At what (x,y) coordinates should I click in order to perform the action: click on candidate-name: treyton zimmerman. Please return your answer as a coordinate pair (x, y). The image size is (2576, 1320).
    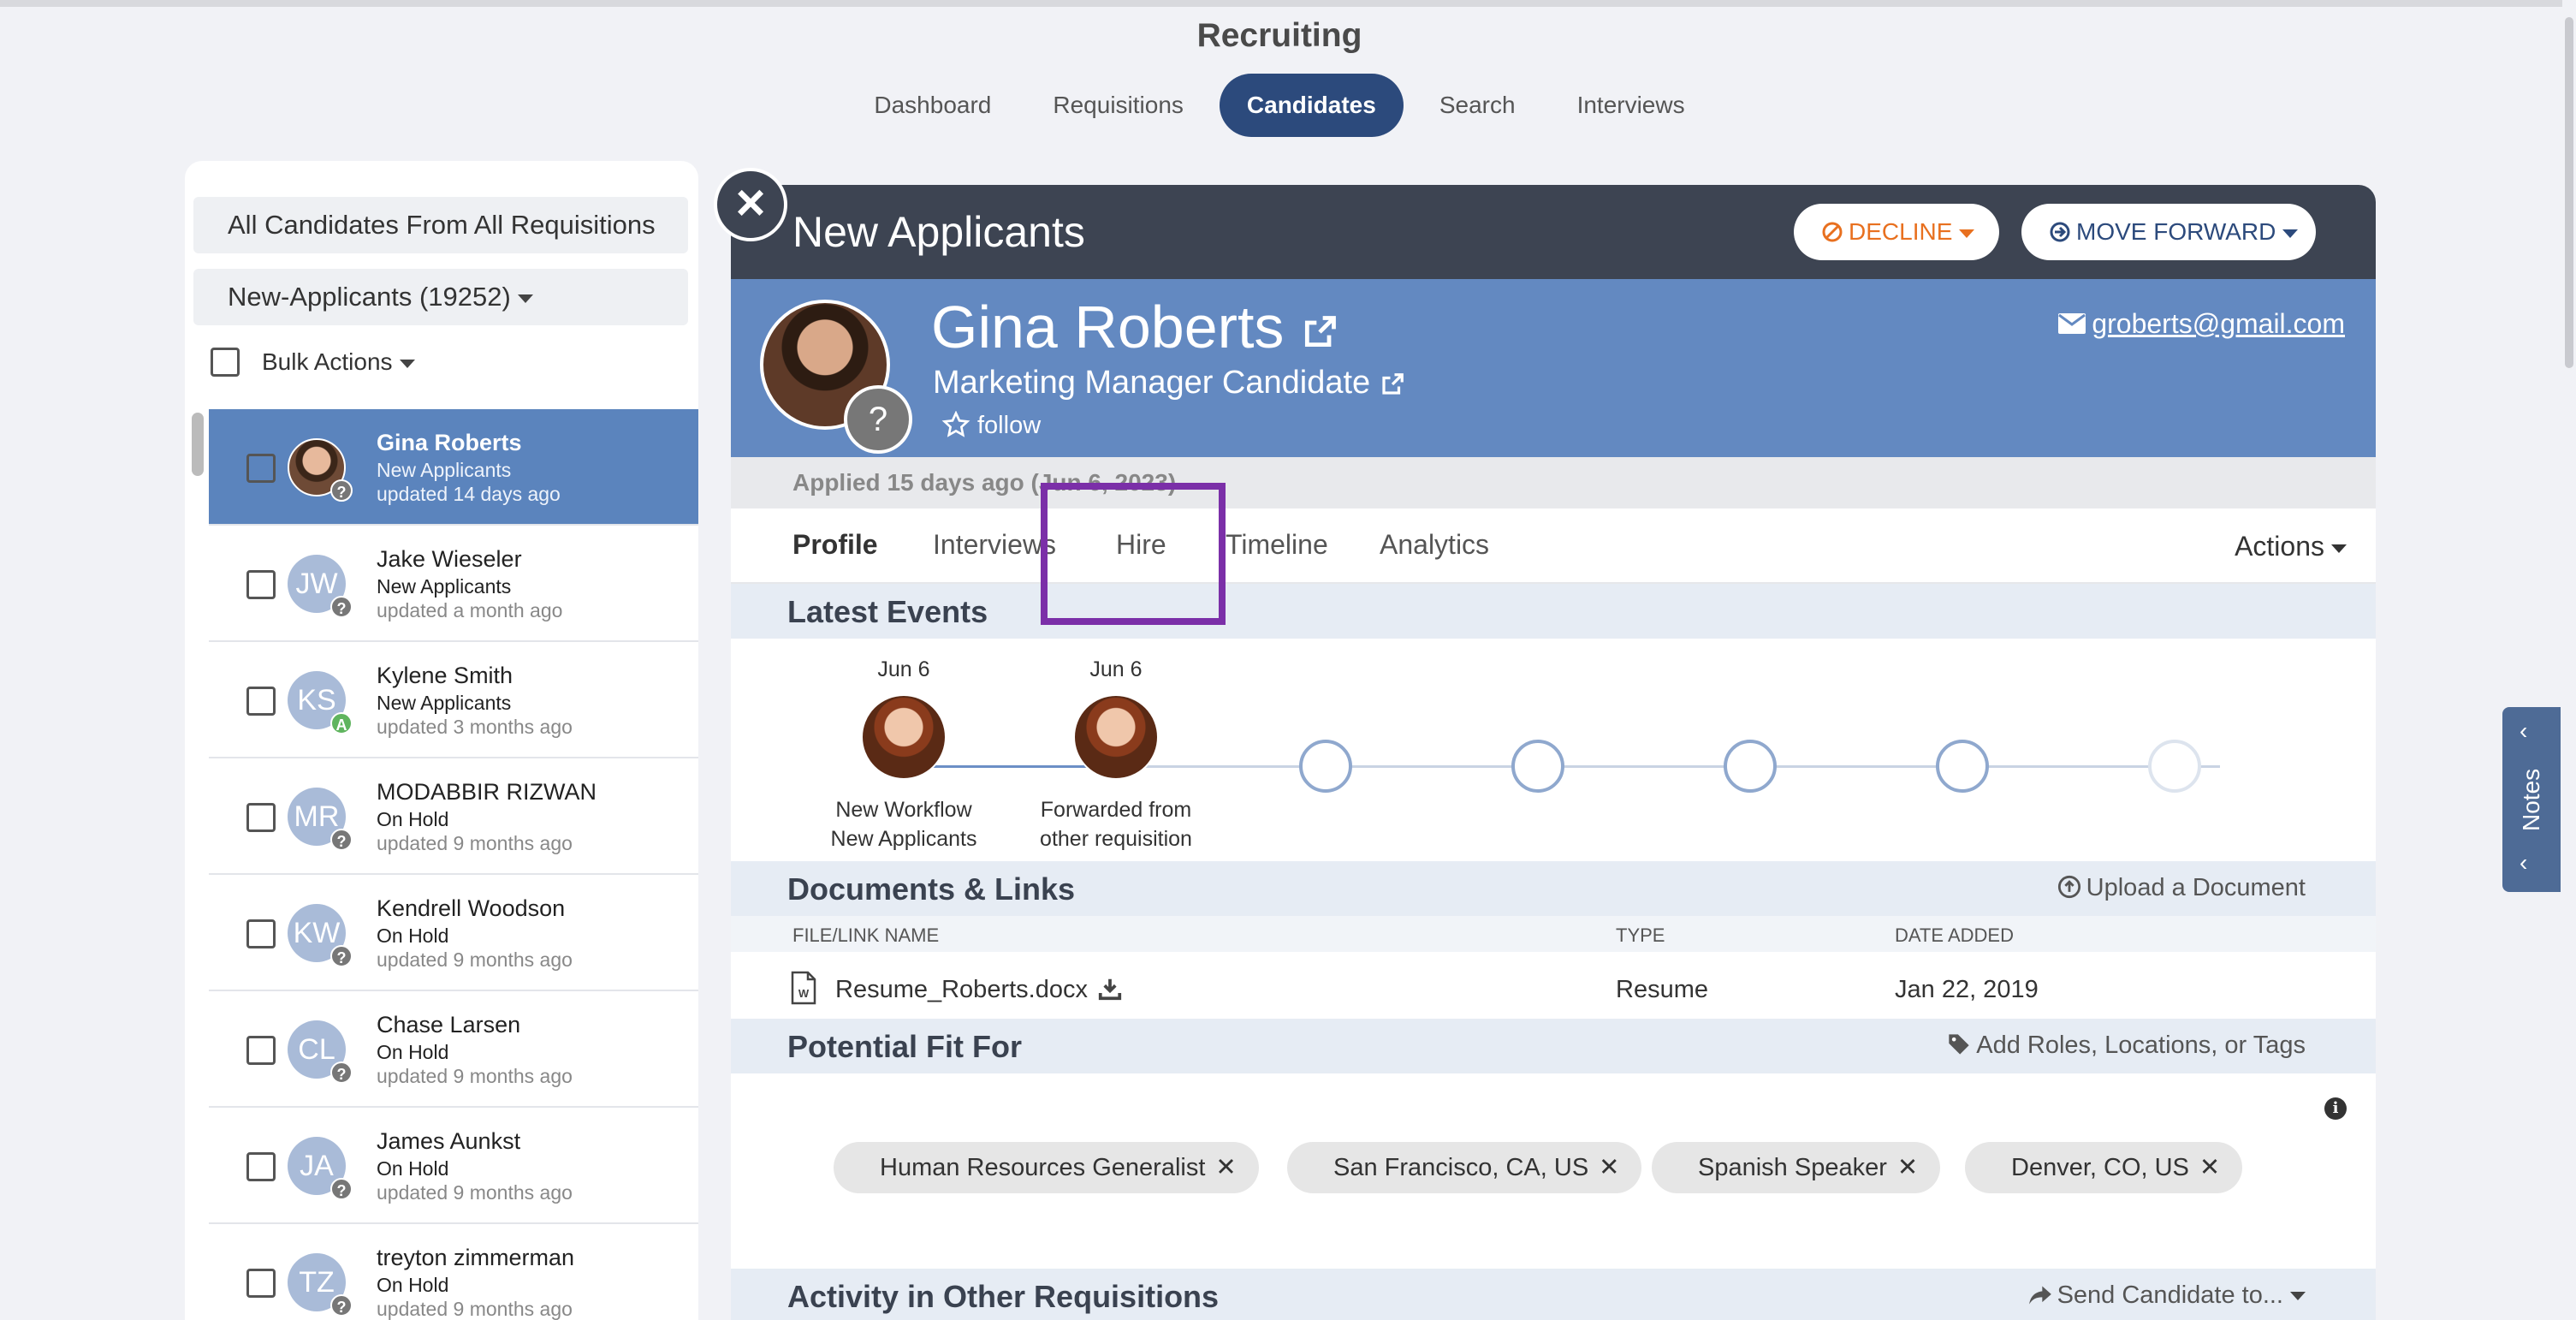
    Looking at the image, I should click on (476, 1257).